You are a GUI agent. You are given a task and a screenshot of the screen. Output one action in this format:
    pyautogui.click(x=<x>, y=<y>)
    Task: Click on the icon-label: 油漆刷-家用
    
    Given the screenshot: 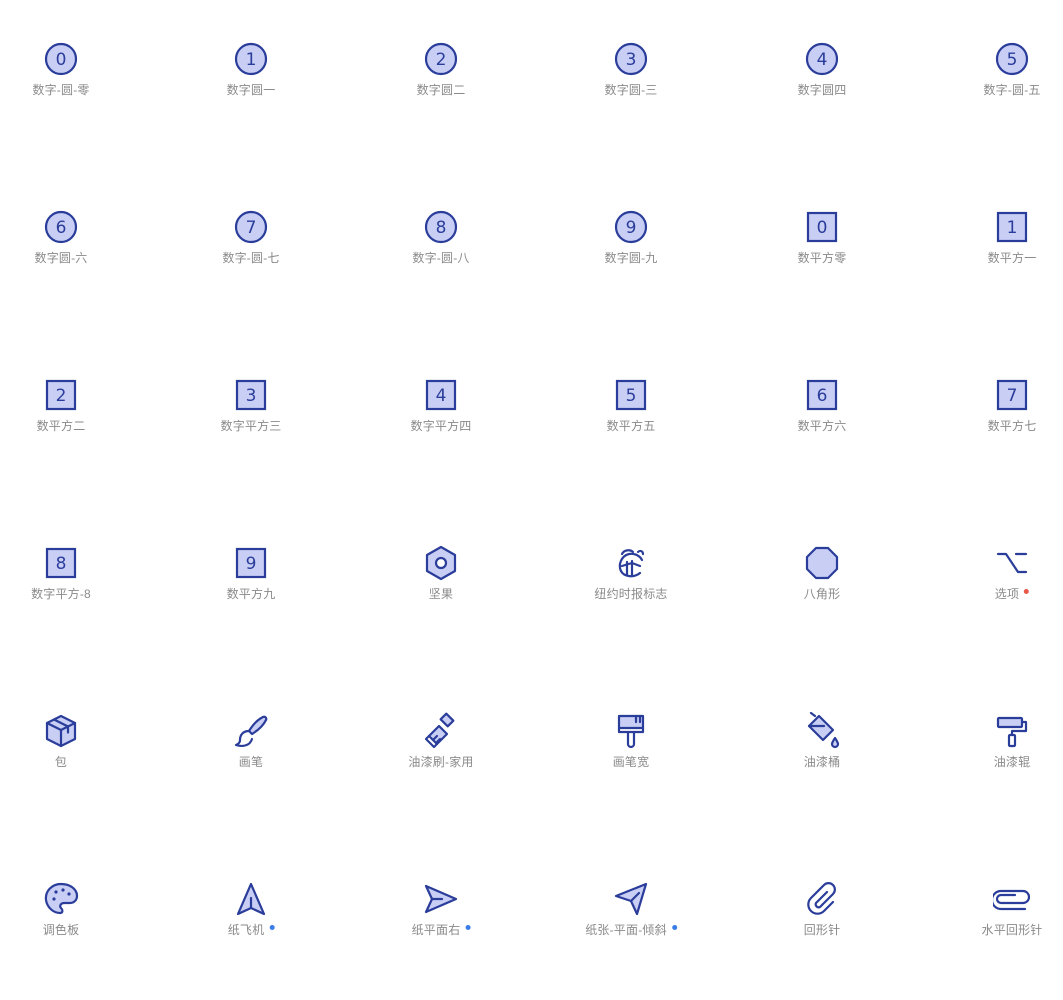 What is the action you would take?
    pyautogui.click(x=440, y=761)
    